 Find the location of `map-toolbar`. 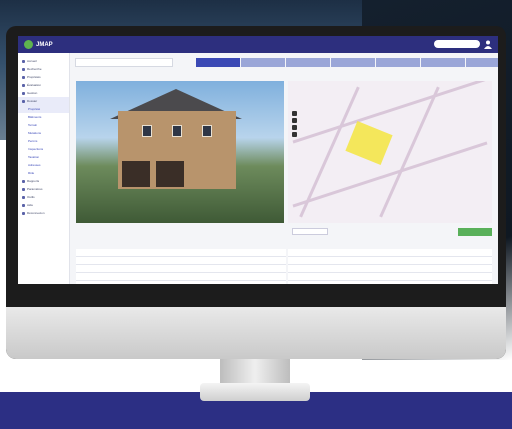

map-toolbar is located at coordinates (295, 126).